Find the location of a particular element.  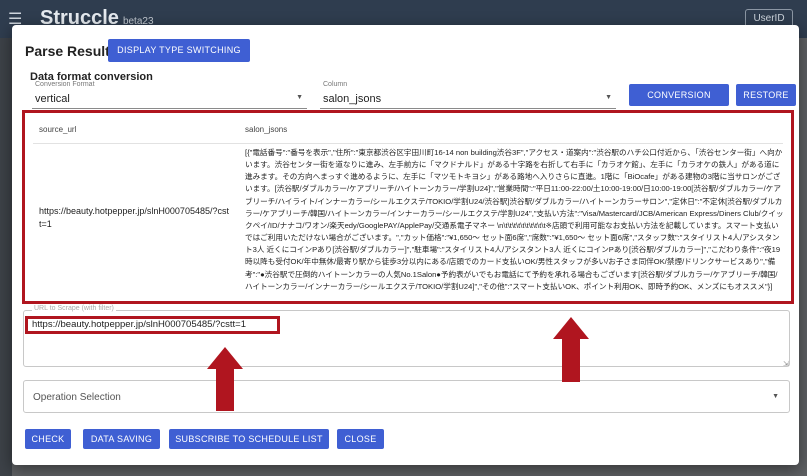

operation-select: Operation Selection ▼ is located at coordinates (406, 396).